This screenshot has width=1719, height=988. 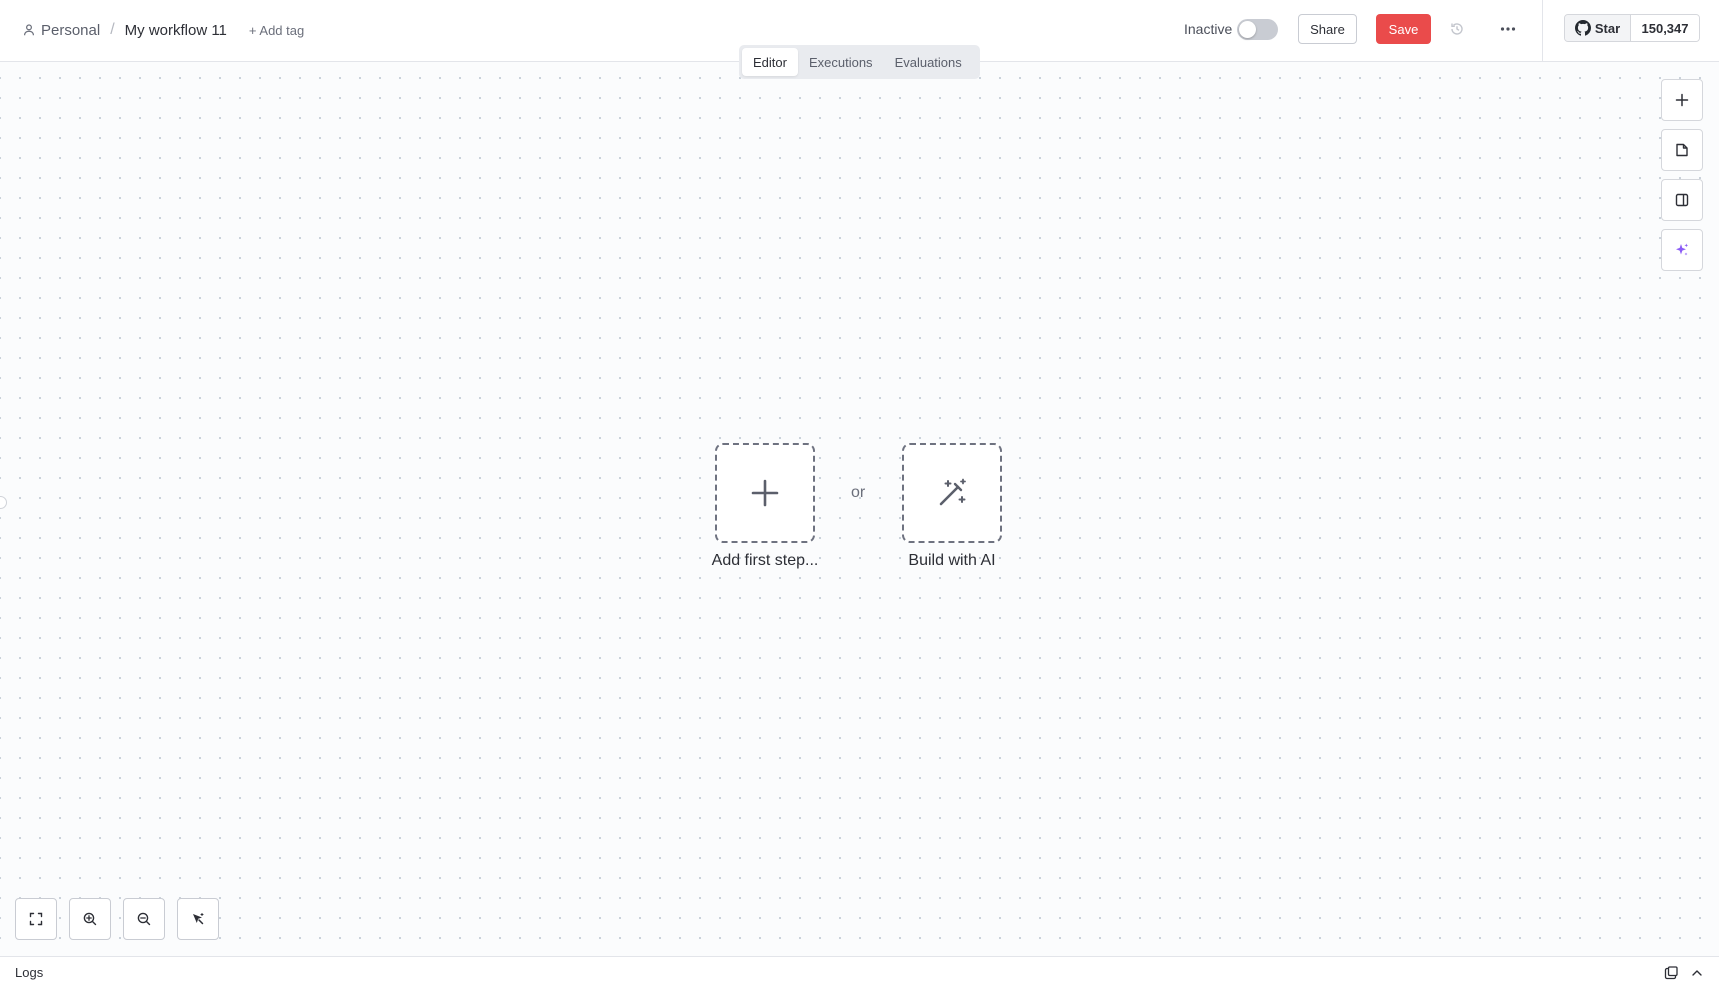 I want to click on chevron-up-icon, so click(x=1697, y=973).